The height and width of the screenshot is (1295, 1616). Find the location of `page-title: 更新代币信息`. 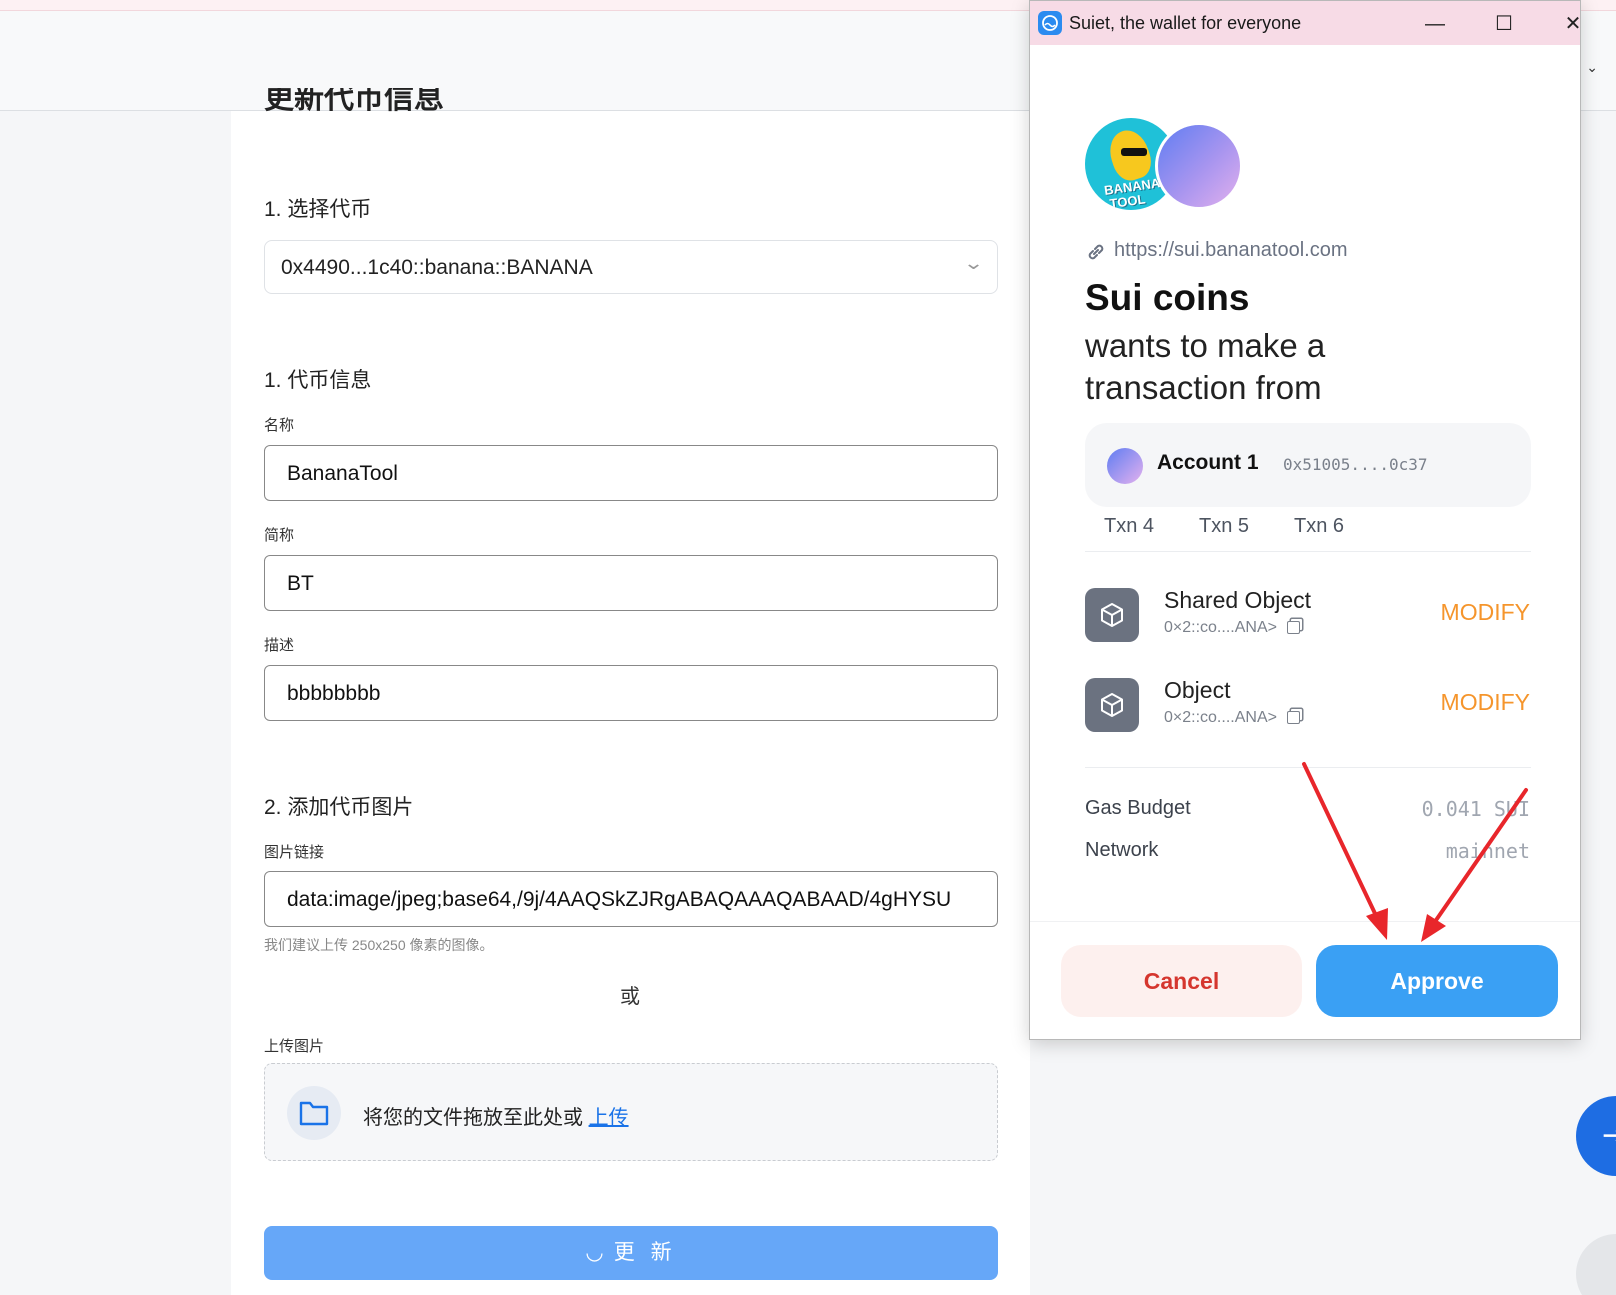

page-title: 更新代币信息 is located at coordinates (354, 100).